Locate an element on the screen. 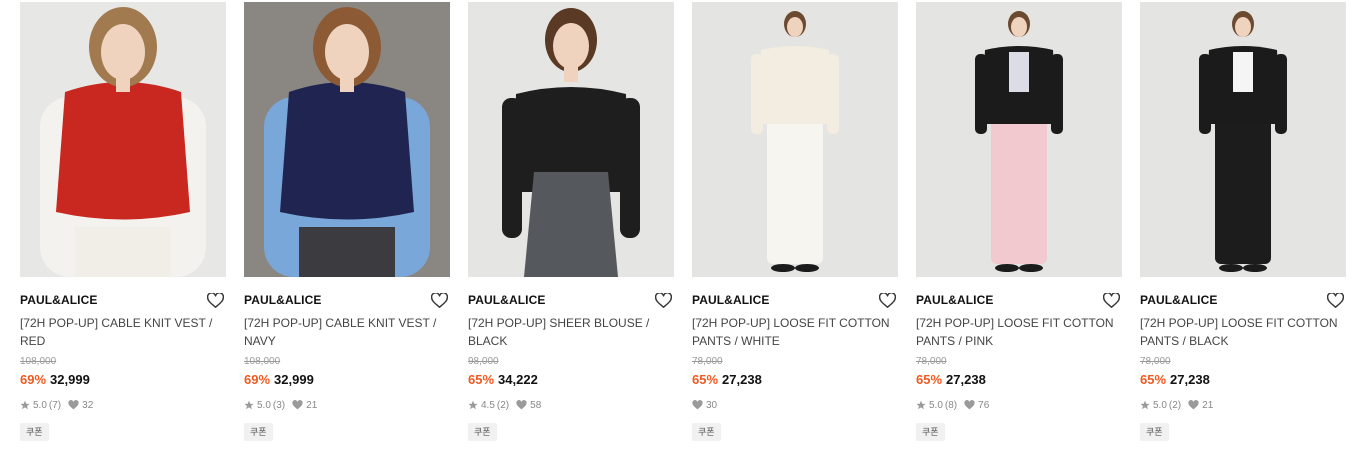 This screenshot has height=458, width=1355. discount-rate: 69% is located at coordinates (257, 379).